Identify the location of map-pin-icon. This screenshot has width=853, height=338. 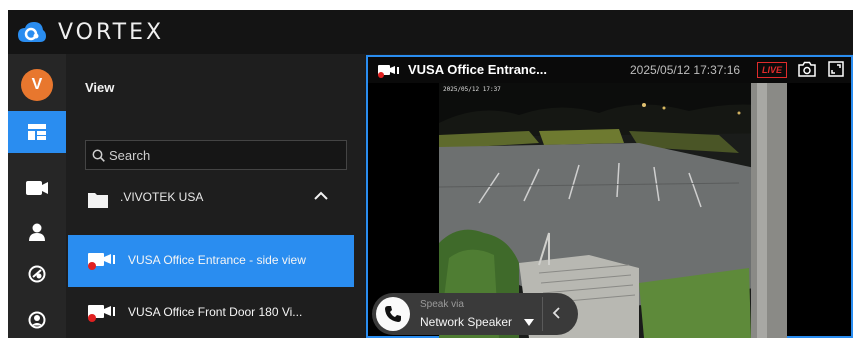
(37, 274).